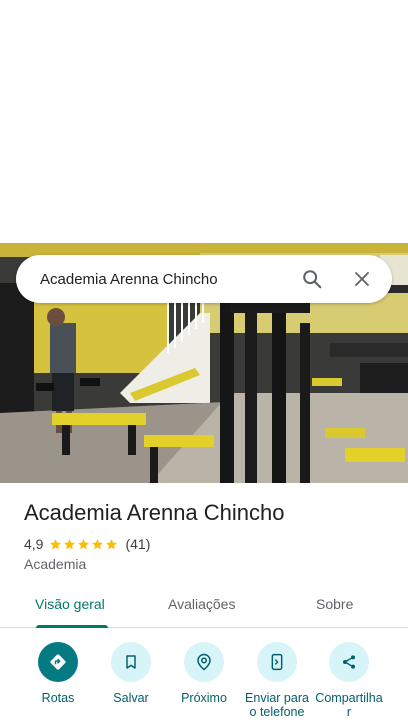 Image resolution: width=408 pixels, height=726 pixels. I want to click on tab-bar: Visão geral Avaliações Sobre, so click(204, 606).